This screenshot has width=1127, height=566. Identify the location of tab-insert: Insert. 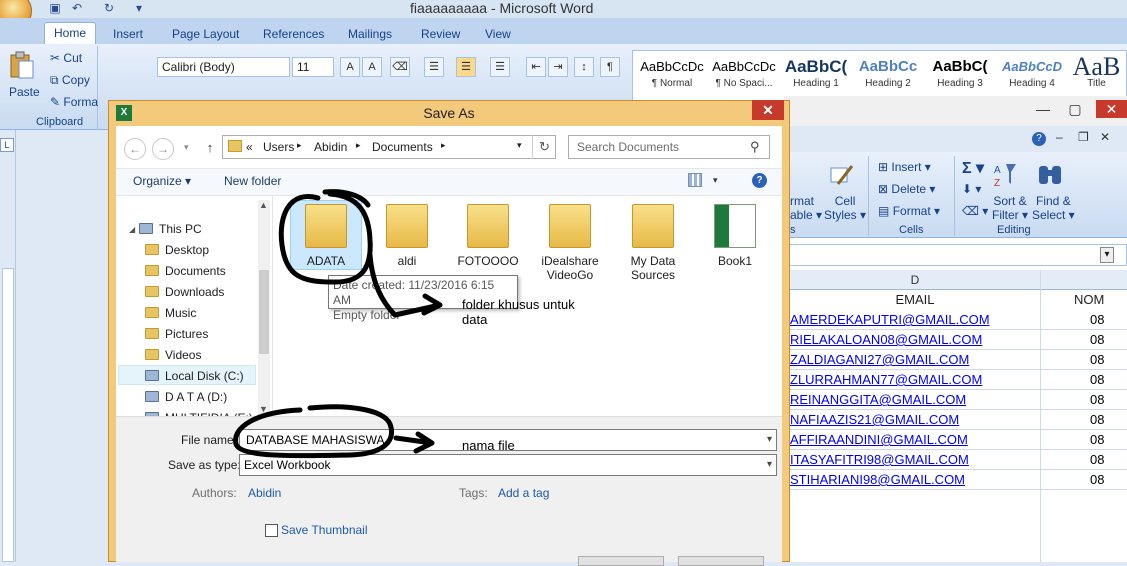
(128, 34).